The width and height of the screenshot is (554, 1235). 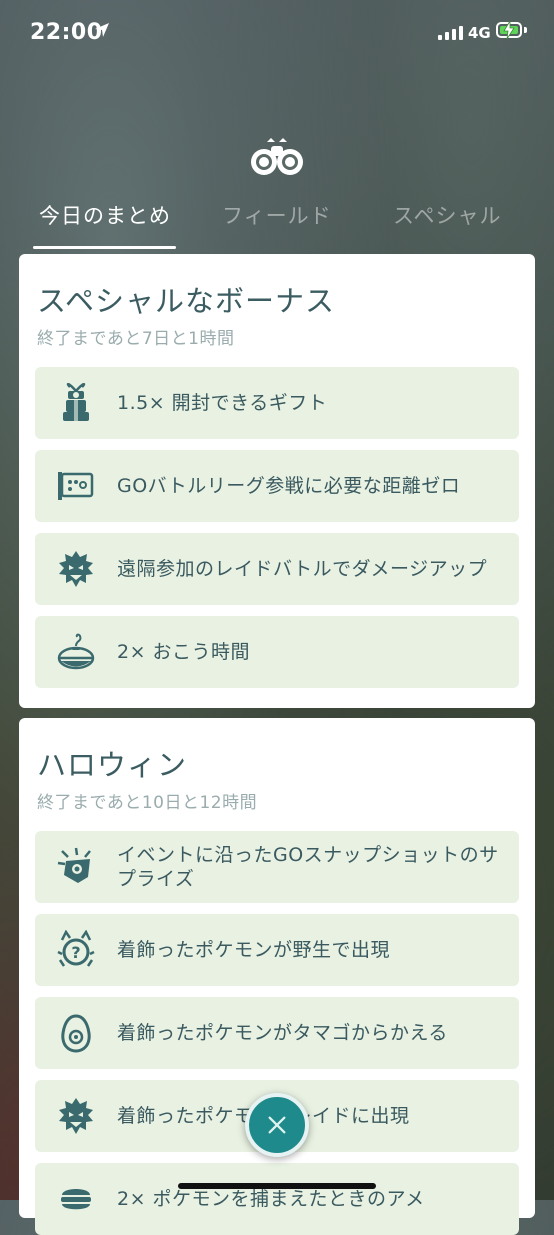 I want to click on bonus-item-text: 遠隔参加のレイドバトルでダメージアップ, so click(x=302, y=569).